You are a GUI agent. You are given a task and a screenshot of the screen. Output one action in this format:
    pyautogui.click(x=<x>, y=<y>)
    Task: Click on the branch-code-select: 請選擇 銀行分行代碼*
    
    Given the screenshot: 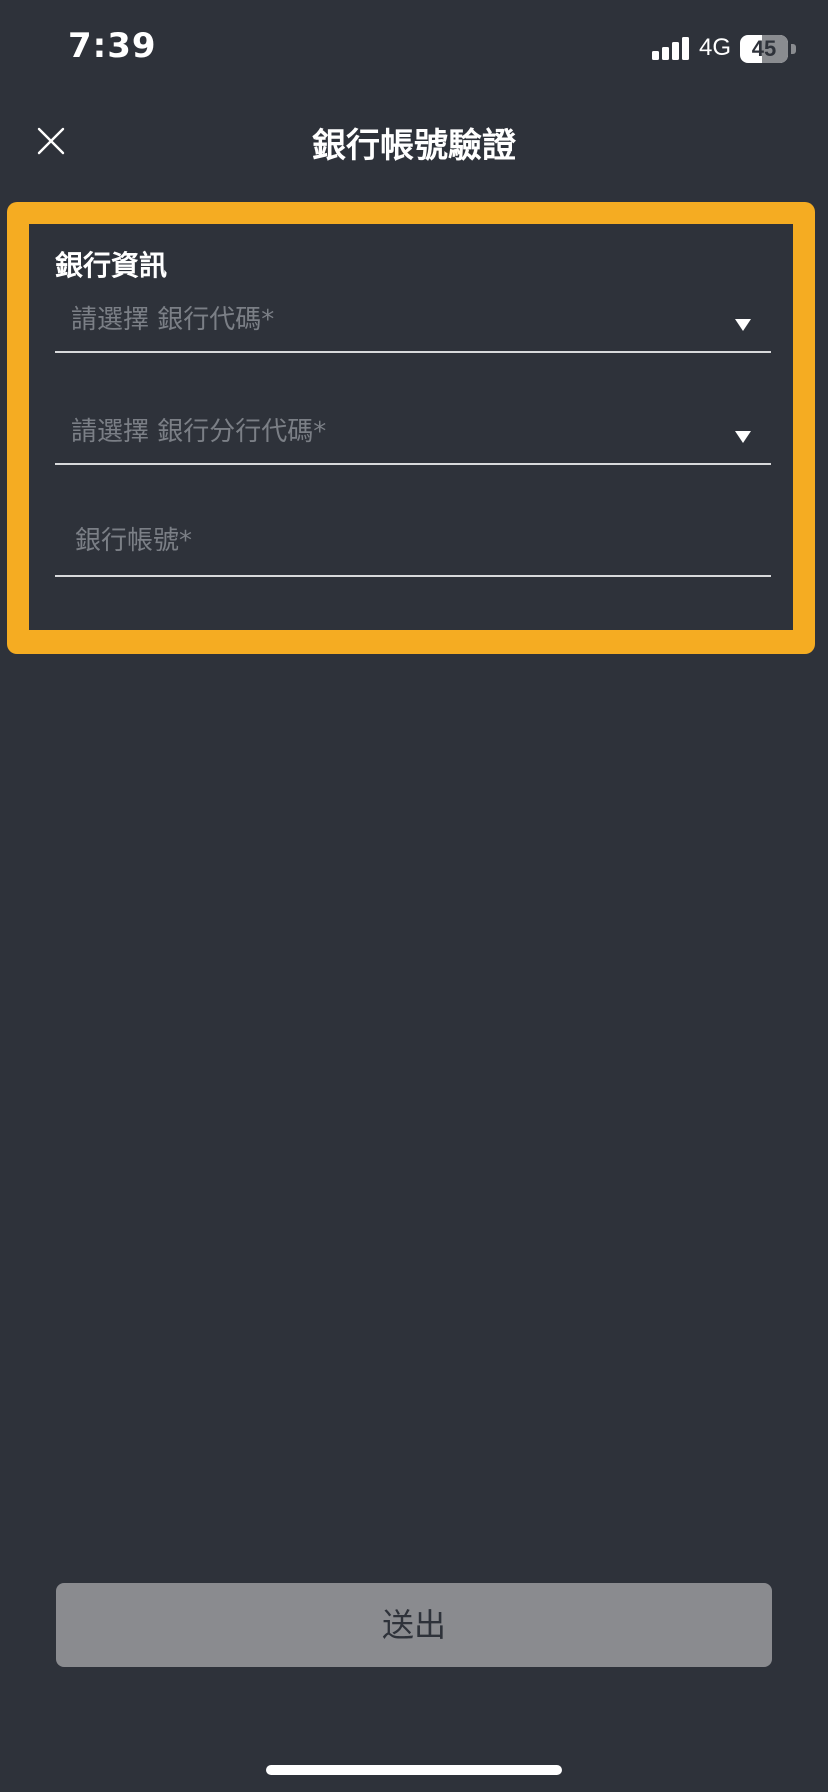 What is the action you would take?
    pyautogui.click(x=413, y=429)
    